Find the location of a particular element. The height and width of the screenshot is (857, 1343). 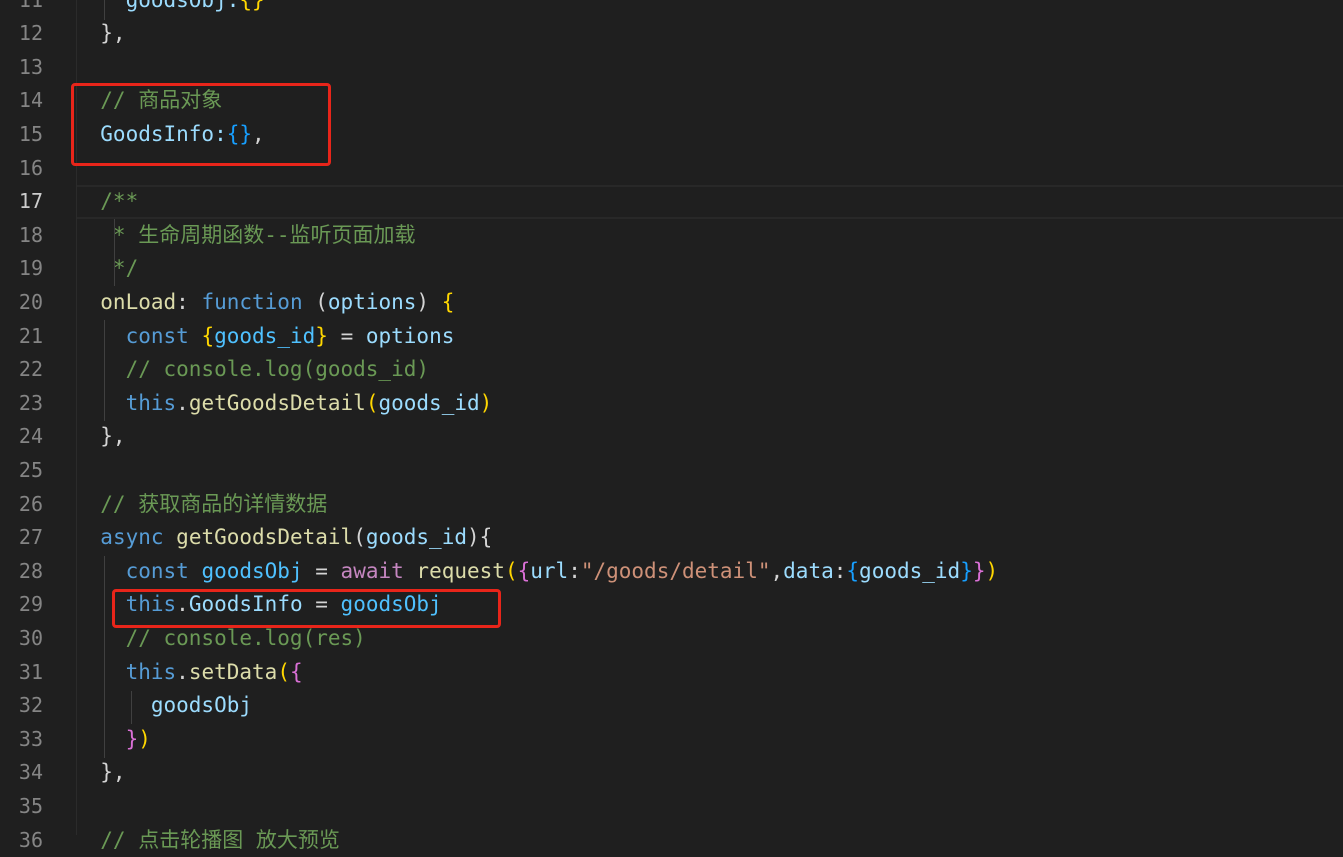

code-line: 35 is located at coordinates (671, 807).